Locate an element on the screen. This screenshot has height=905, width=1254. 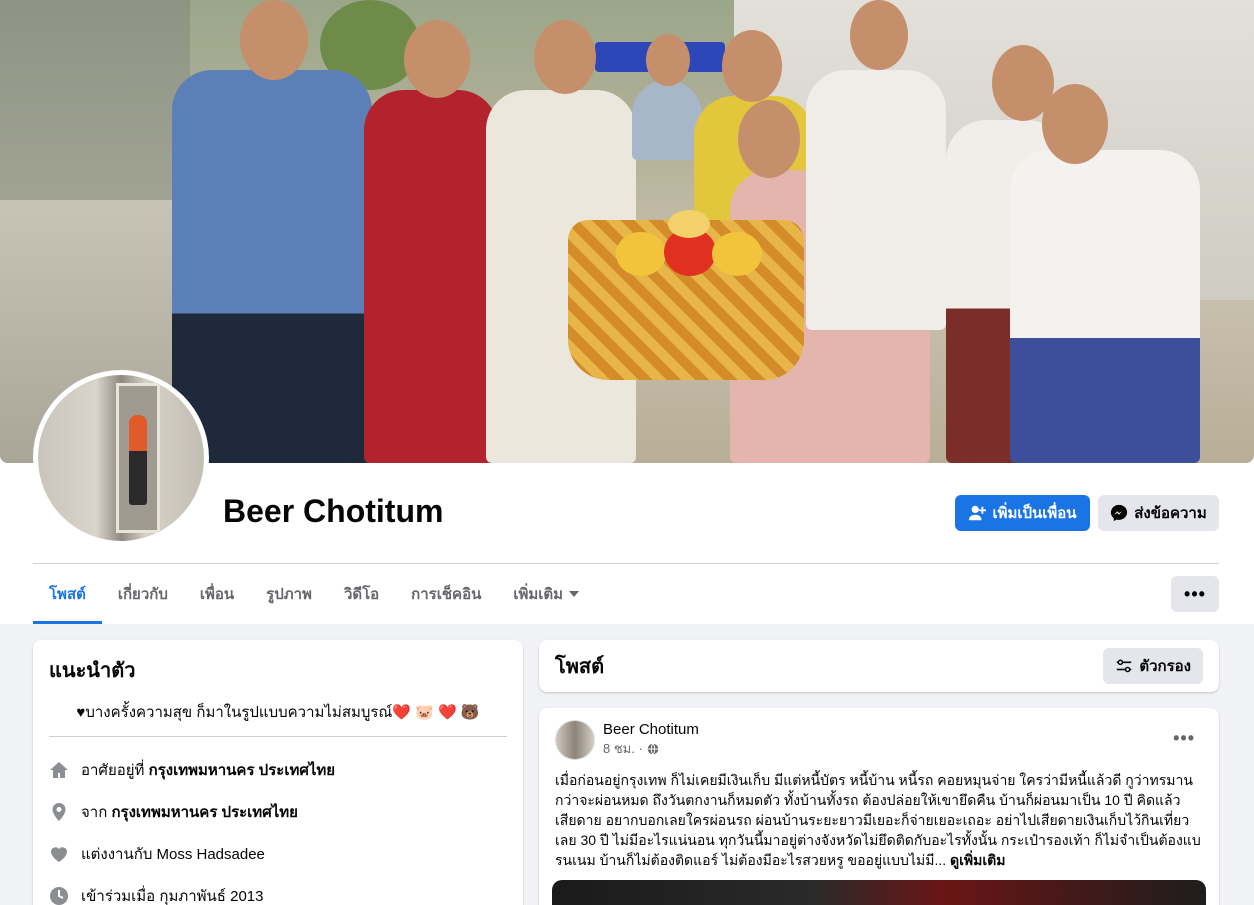
tab-label: โพสต์ is located at coordinates (67, 594).